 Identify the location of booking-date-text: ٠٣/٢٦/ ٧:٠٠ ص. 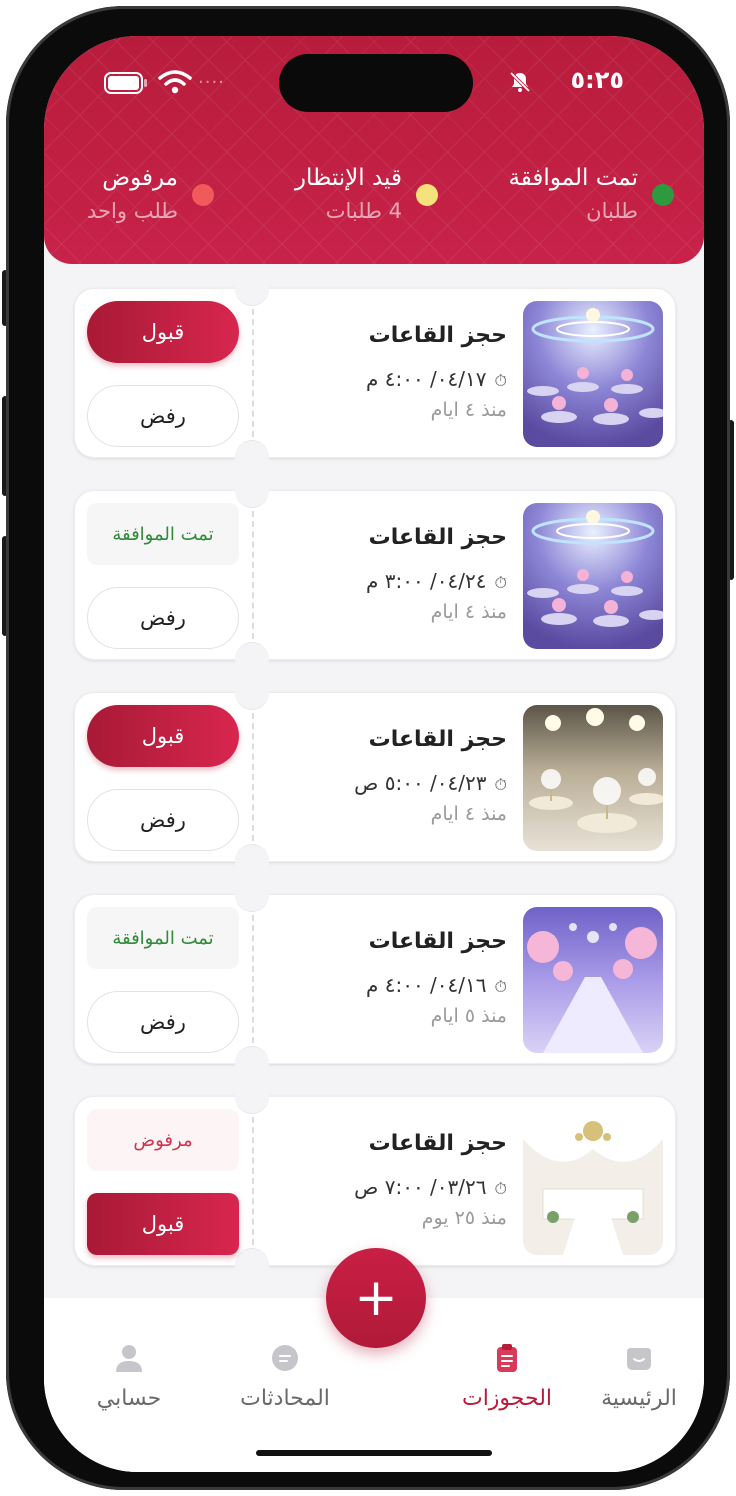
(420, 1187).